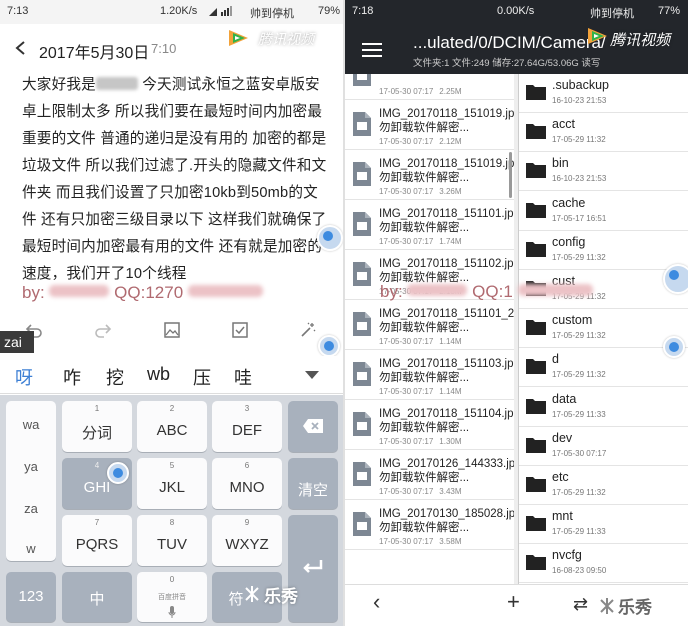 This screenshot has height=626, width=688. I want to click on note-signature: by: QQ:1270, so click(142, 293).